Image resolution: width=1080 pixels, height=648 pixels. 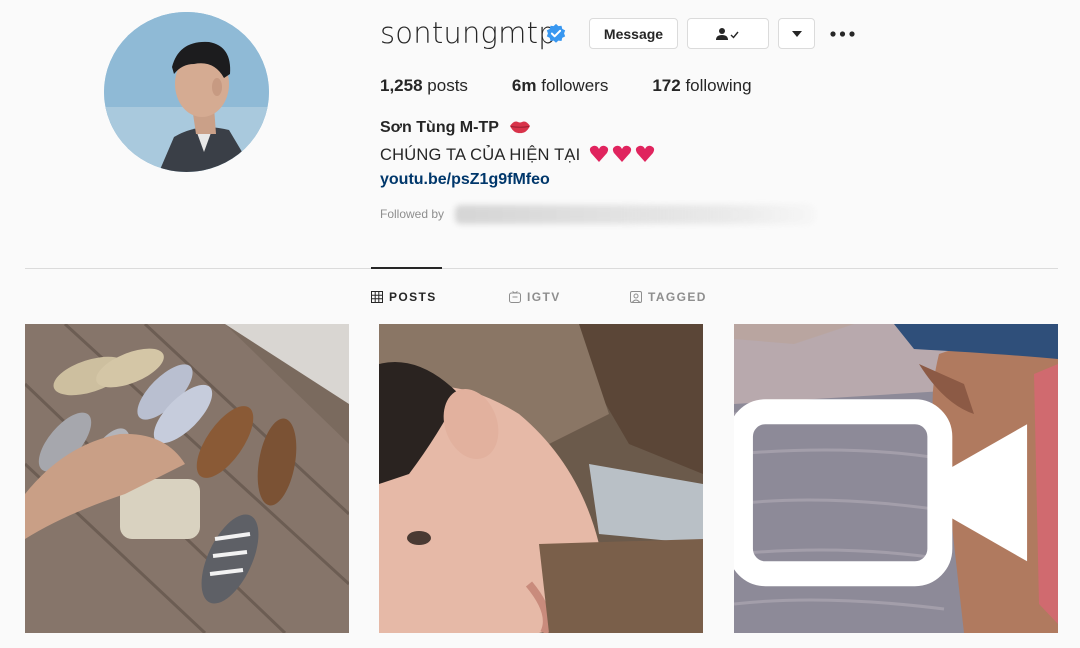 I want to click on post-thumbnail-selfie, so click(x=541, y=478).